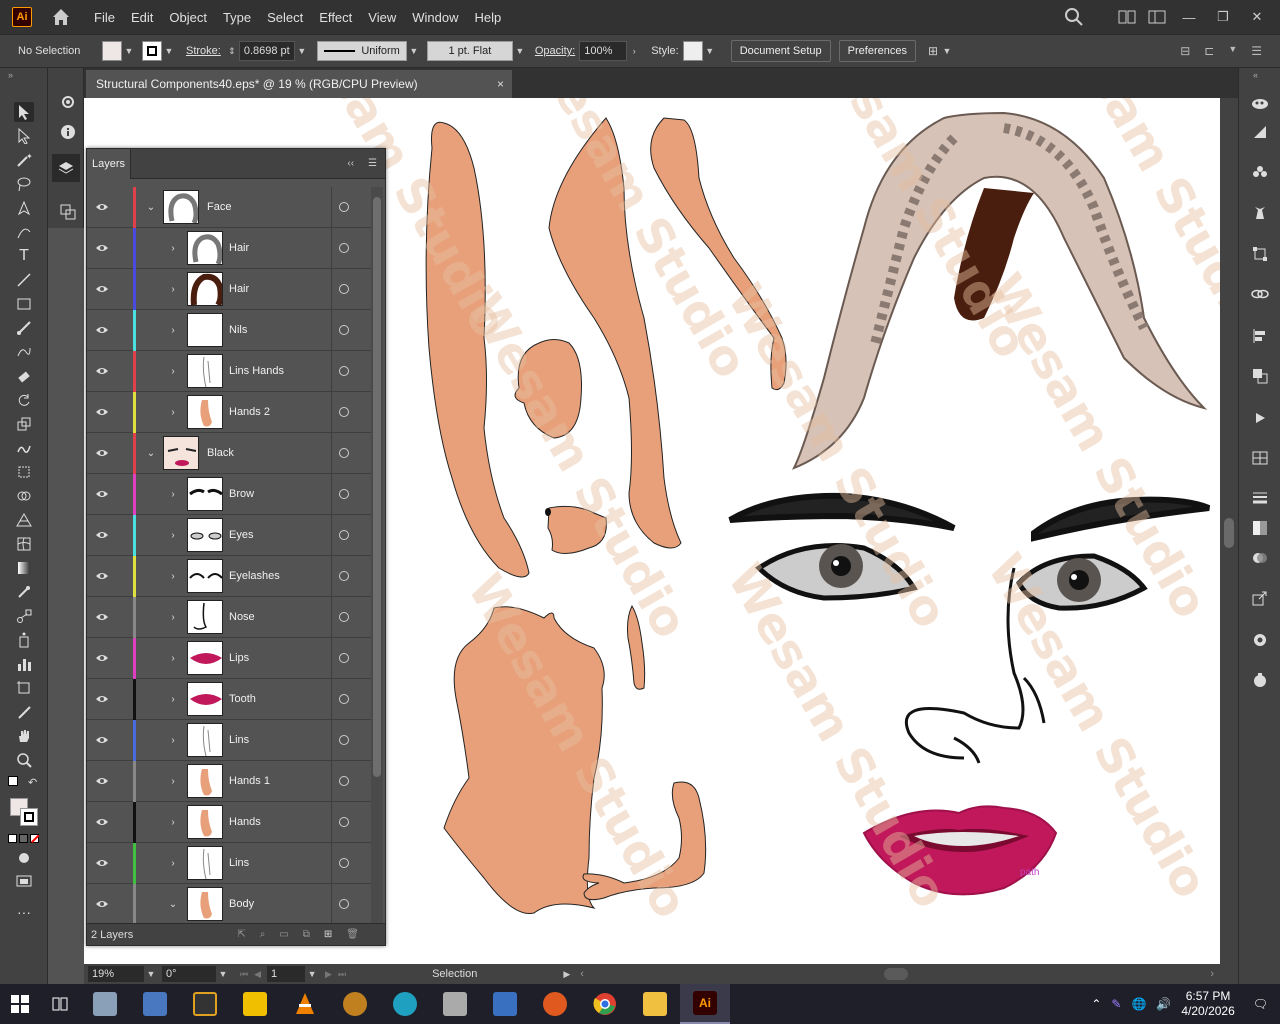 Image resolution: width=1280 pixels, height=1024 pixels. Describe the element at coordinates (242, 617) in the screenshot. I see `layer-name: Nose` at that location.